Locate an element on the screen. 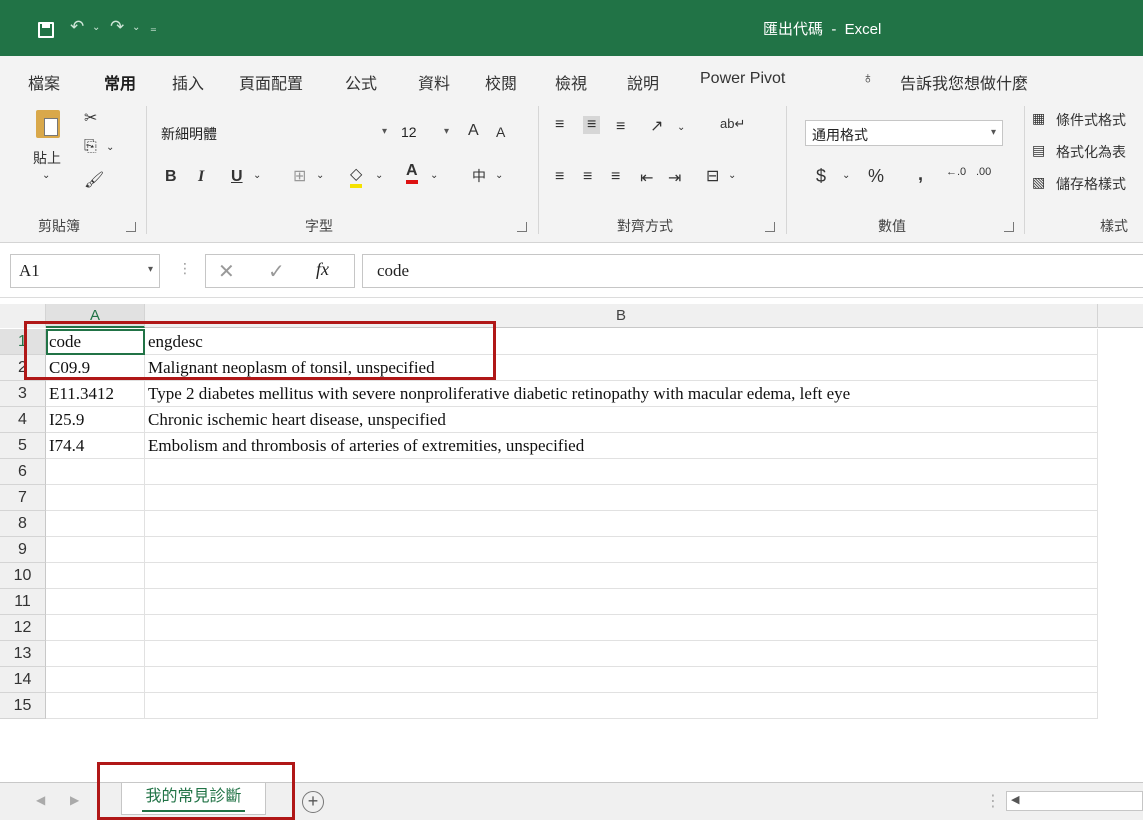 This screenshot has width=1143, height=820. redo-icon: ↷ is located at coordinates (117, 27).